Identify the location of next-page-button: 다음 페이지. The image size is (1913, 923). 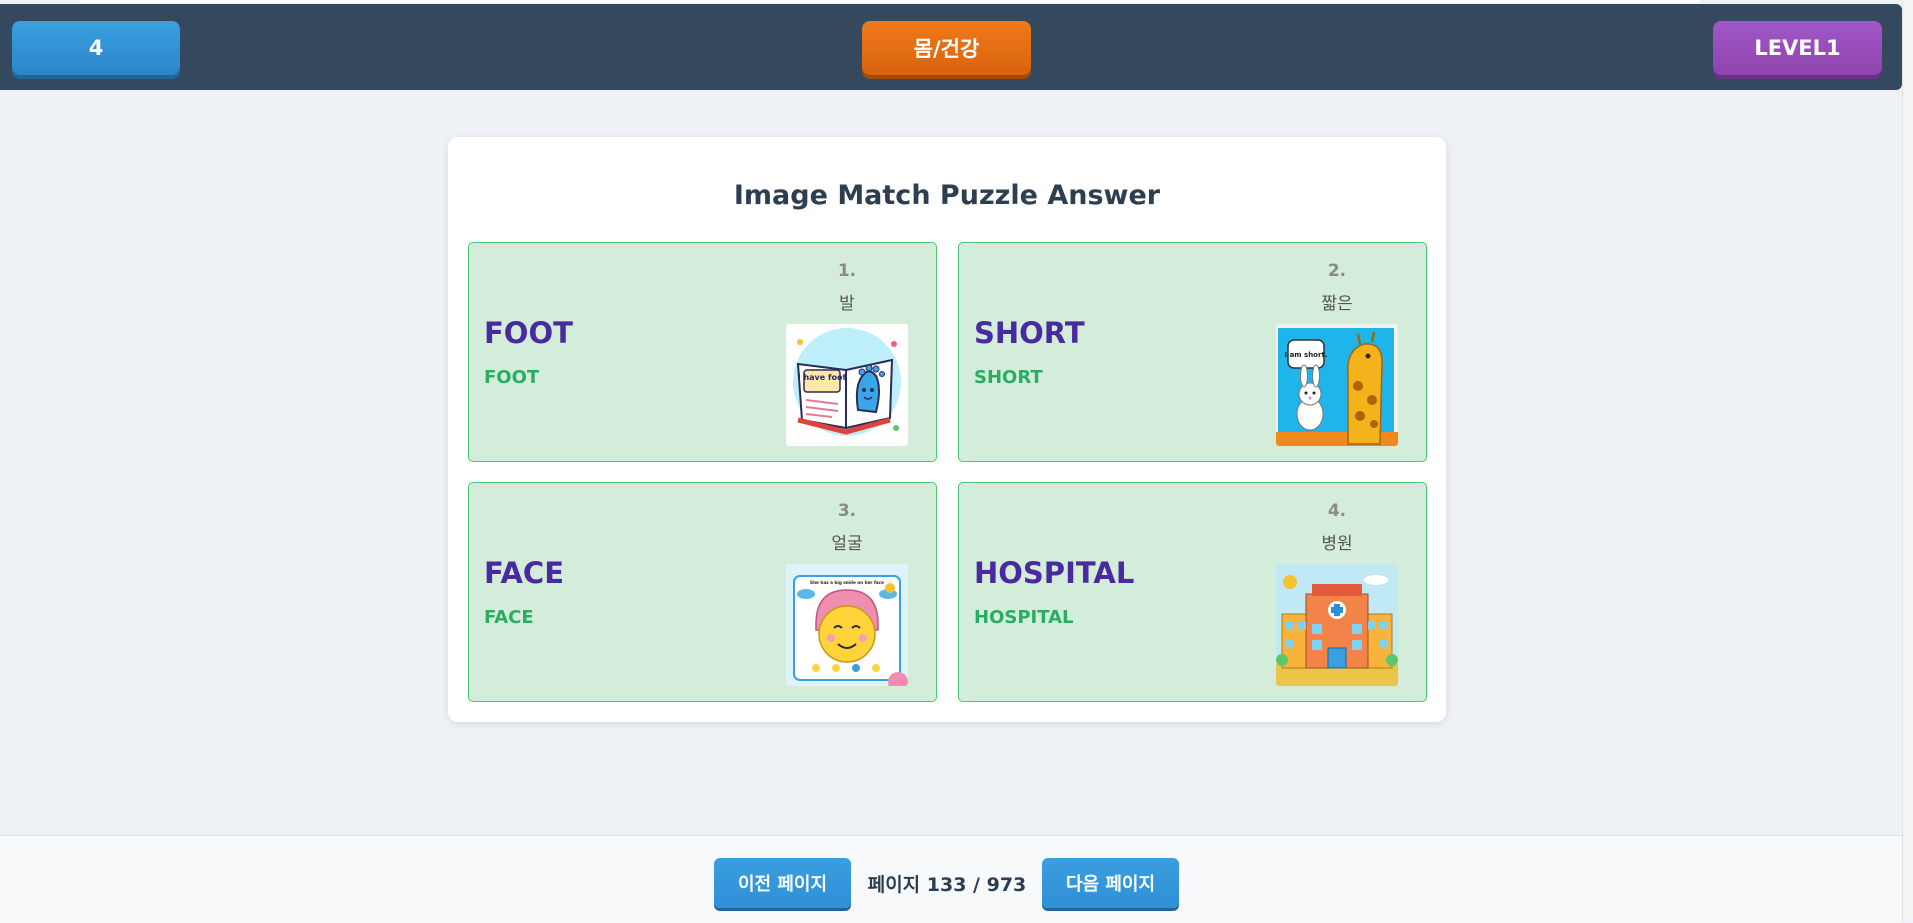
(1110, 883).